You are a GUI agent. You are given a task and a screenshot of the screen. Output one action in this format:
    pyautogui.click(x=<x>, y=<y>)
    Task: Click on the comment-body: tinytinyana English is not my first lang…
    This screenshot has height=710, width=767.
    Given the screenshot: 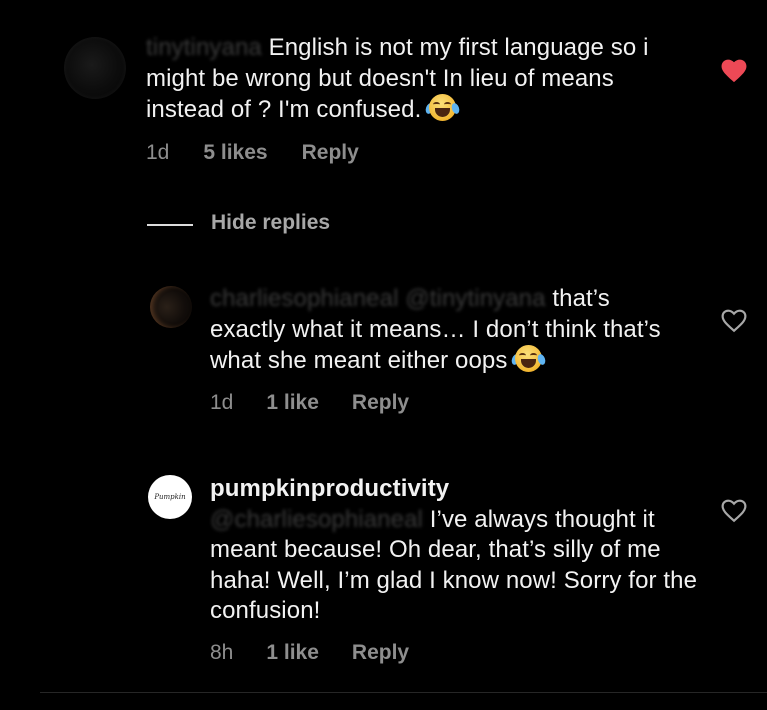 What is the action you would take?
    pyautogui.click(x=416, y=79)
    